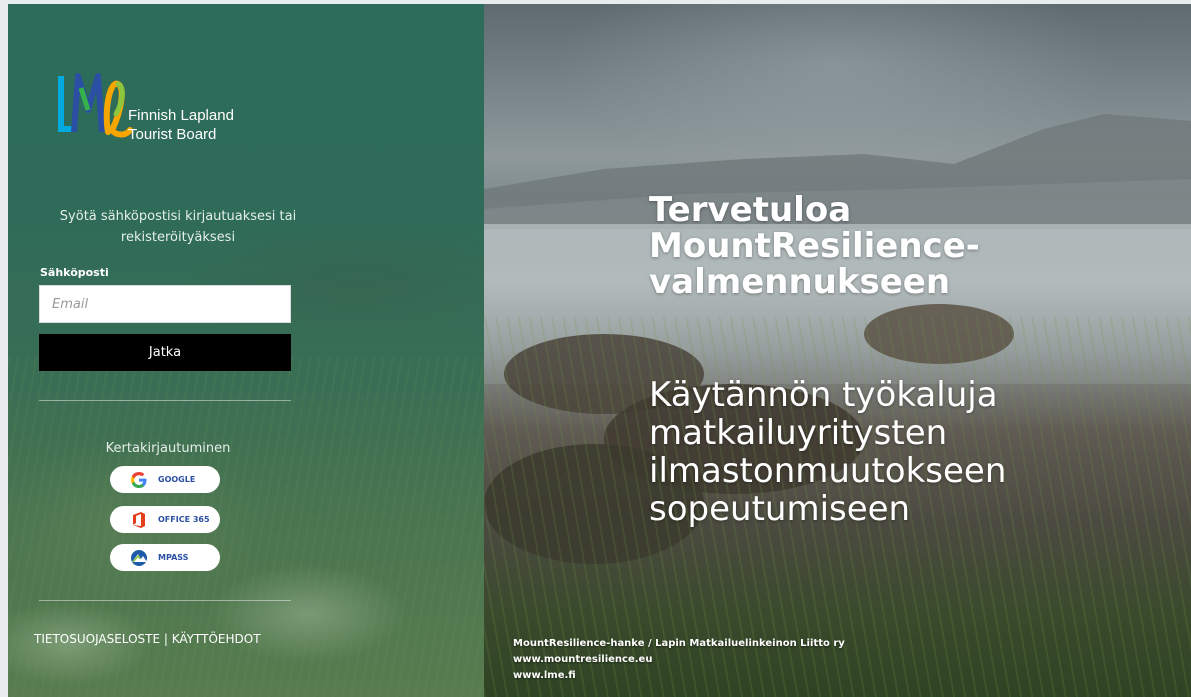 The height and width of the screenshot is (697, 1191). Describe the element at coordinates (184, 519) in the screenshot. I see `office-365-label: OFFICE 365` at that location.